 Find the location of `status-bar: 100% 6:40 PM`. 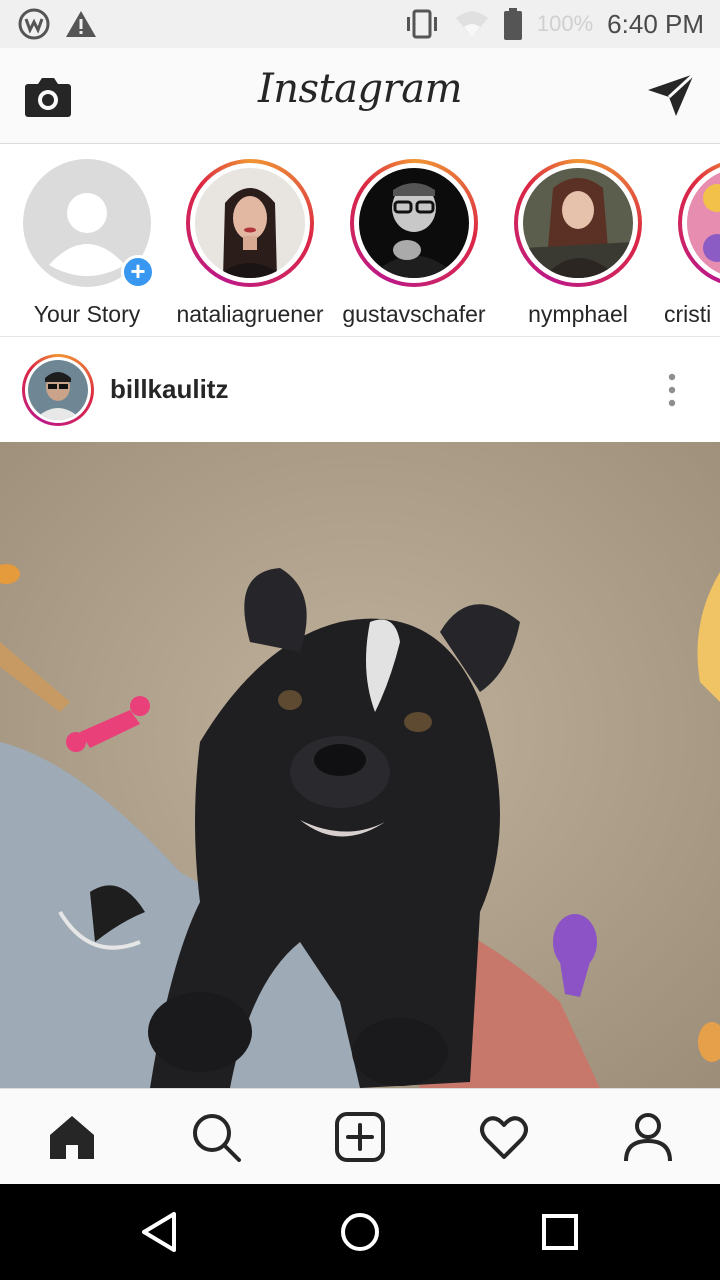

status-bar: 100% 6:40 PM is located at coordinates (360, 24).